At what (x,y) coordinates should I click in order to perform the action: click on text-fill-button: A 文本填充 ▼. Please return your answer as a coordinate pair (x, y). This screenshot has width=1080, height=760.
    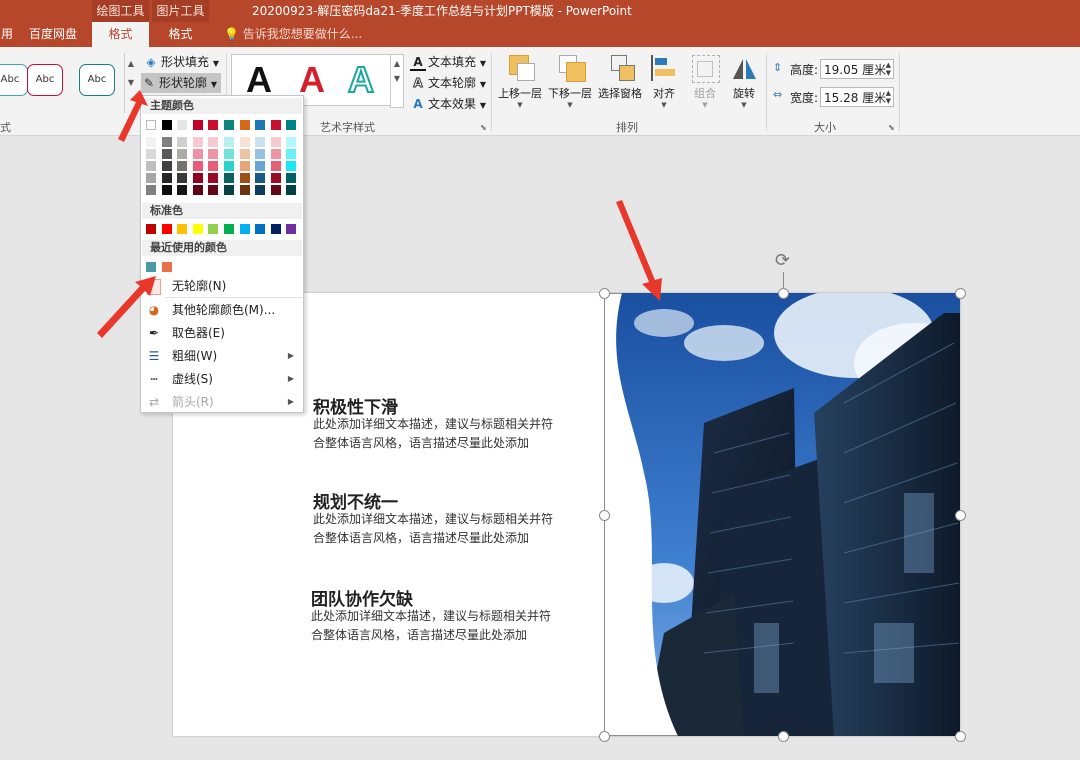
    Looking at the image, I should click on (448, 62).